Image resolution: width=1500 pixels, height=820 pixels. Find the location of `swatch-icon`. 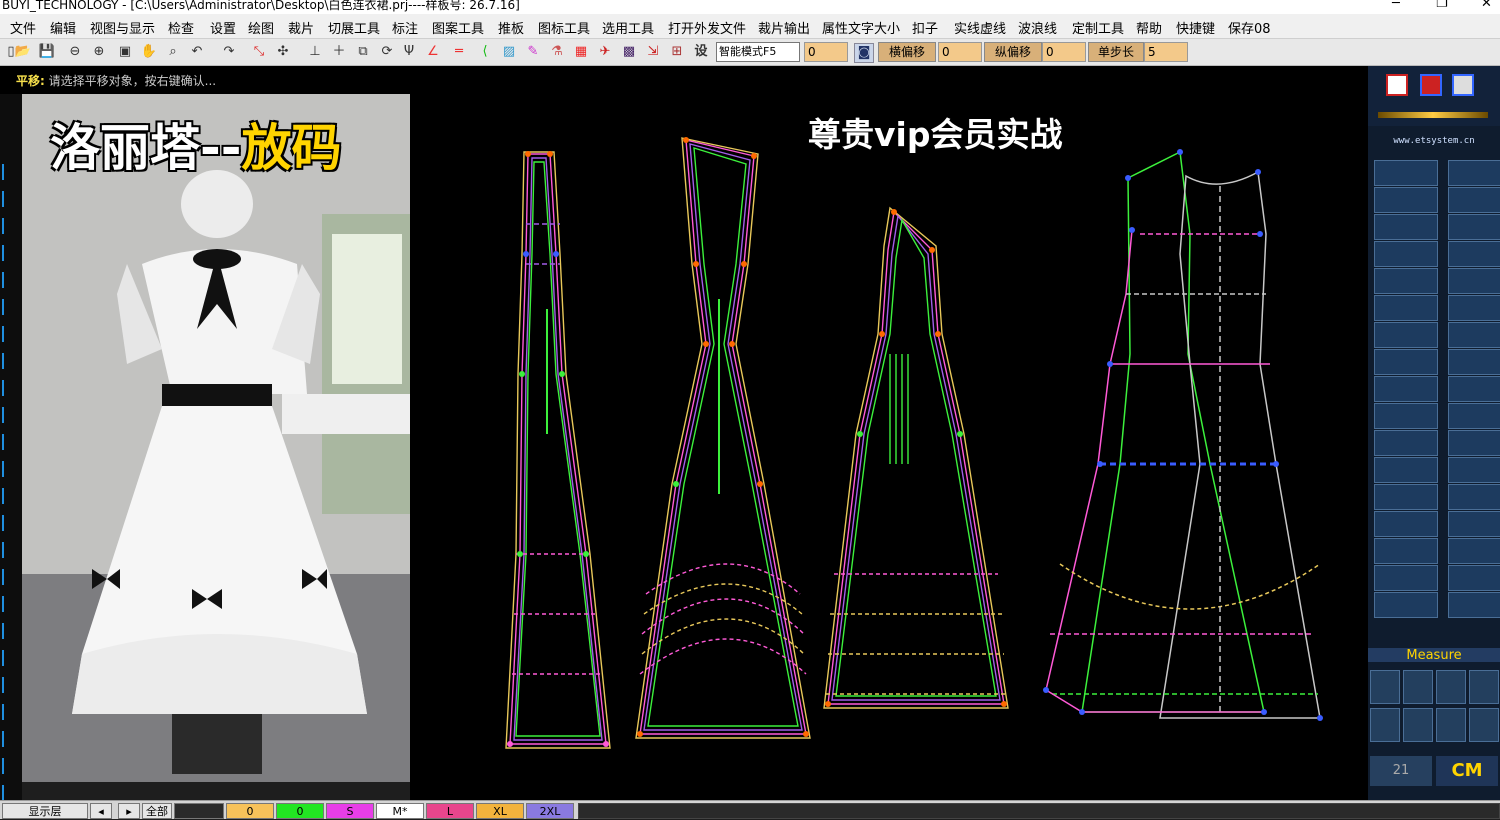

swatch-icon is located at coordinates (1463, 85).